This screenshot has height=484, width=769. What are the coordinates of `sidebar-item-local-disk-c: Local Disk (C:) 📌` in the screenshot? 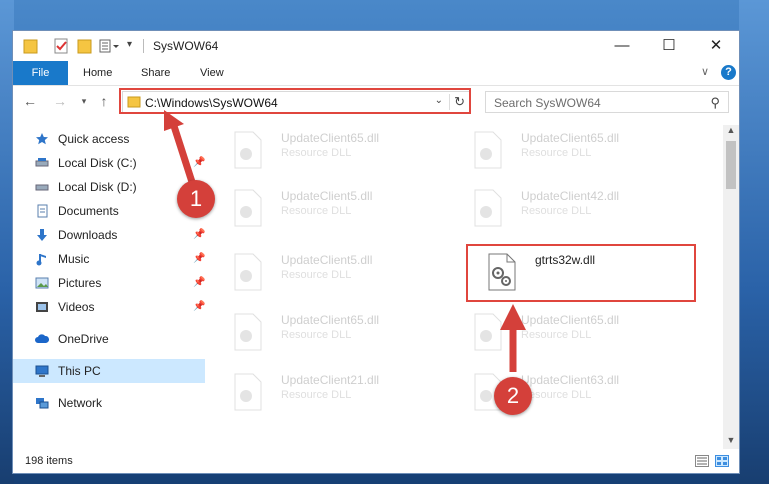 It's located at (109, 163).